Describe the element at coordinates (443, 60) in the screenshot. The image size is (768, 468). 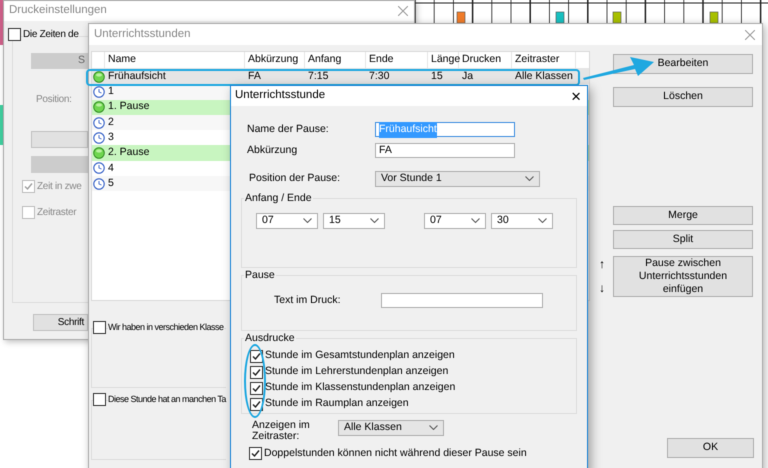
I see `column-header: Länge` at that location.